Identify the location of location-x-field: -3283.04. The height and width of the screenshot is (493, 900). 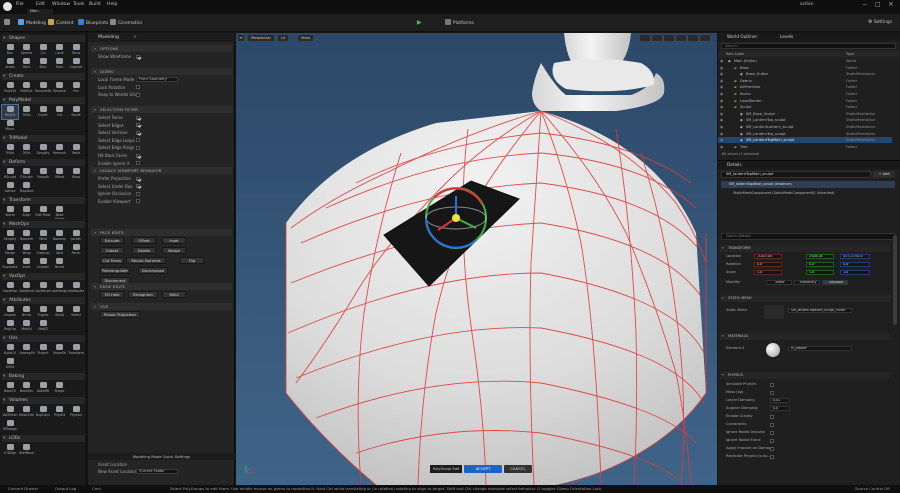
(768, 256).